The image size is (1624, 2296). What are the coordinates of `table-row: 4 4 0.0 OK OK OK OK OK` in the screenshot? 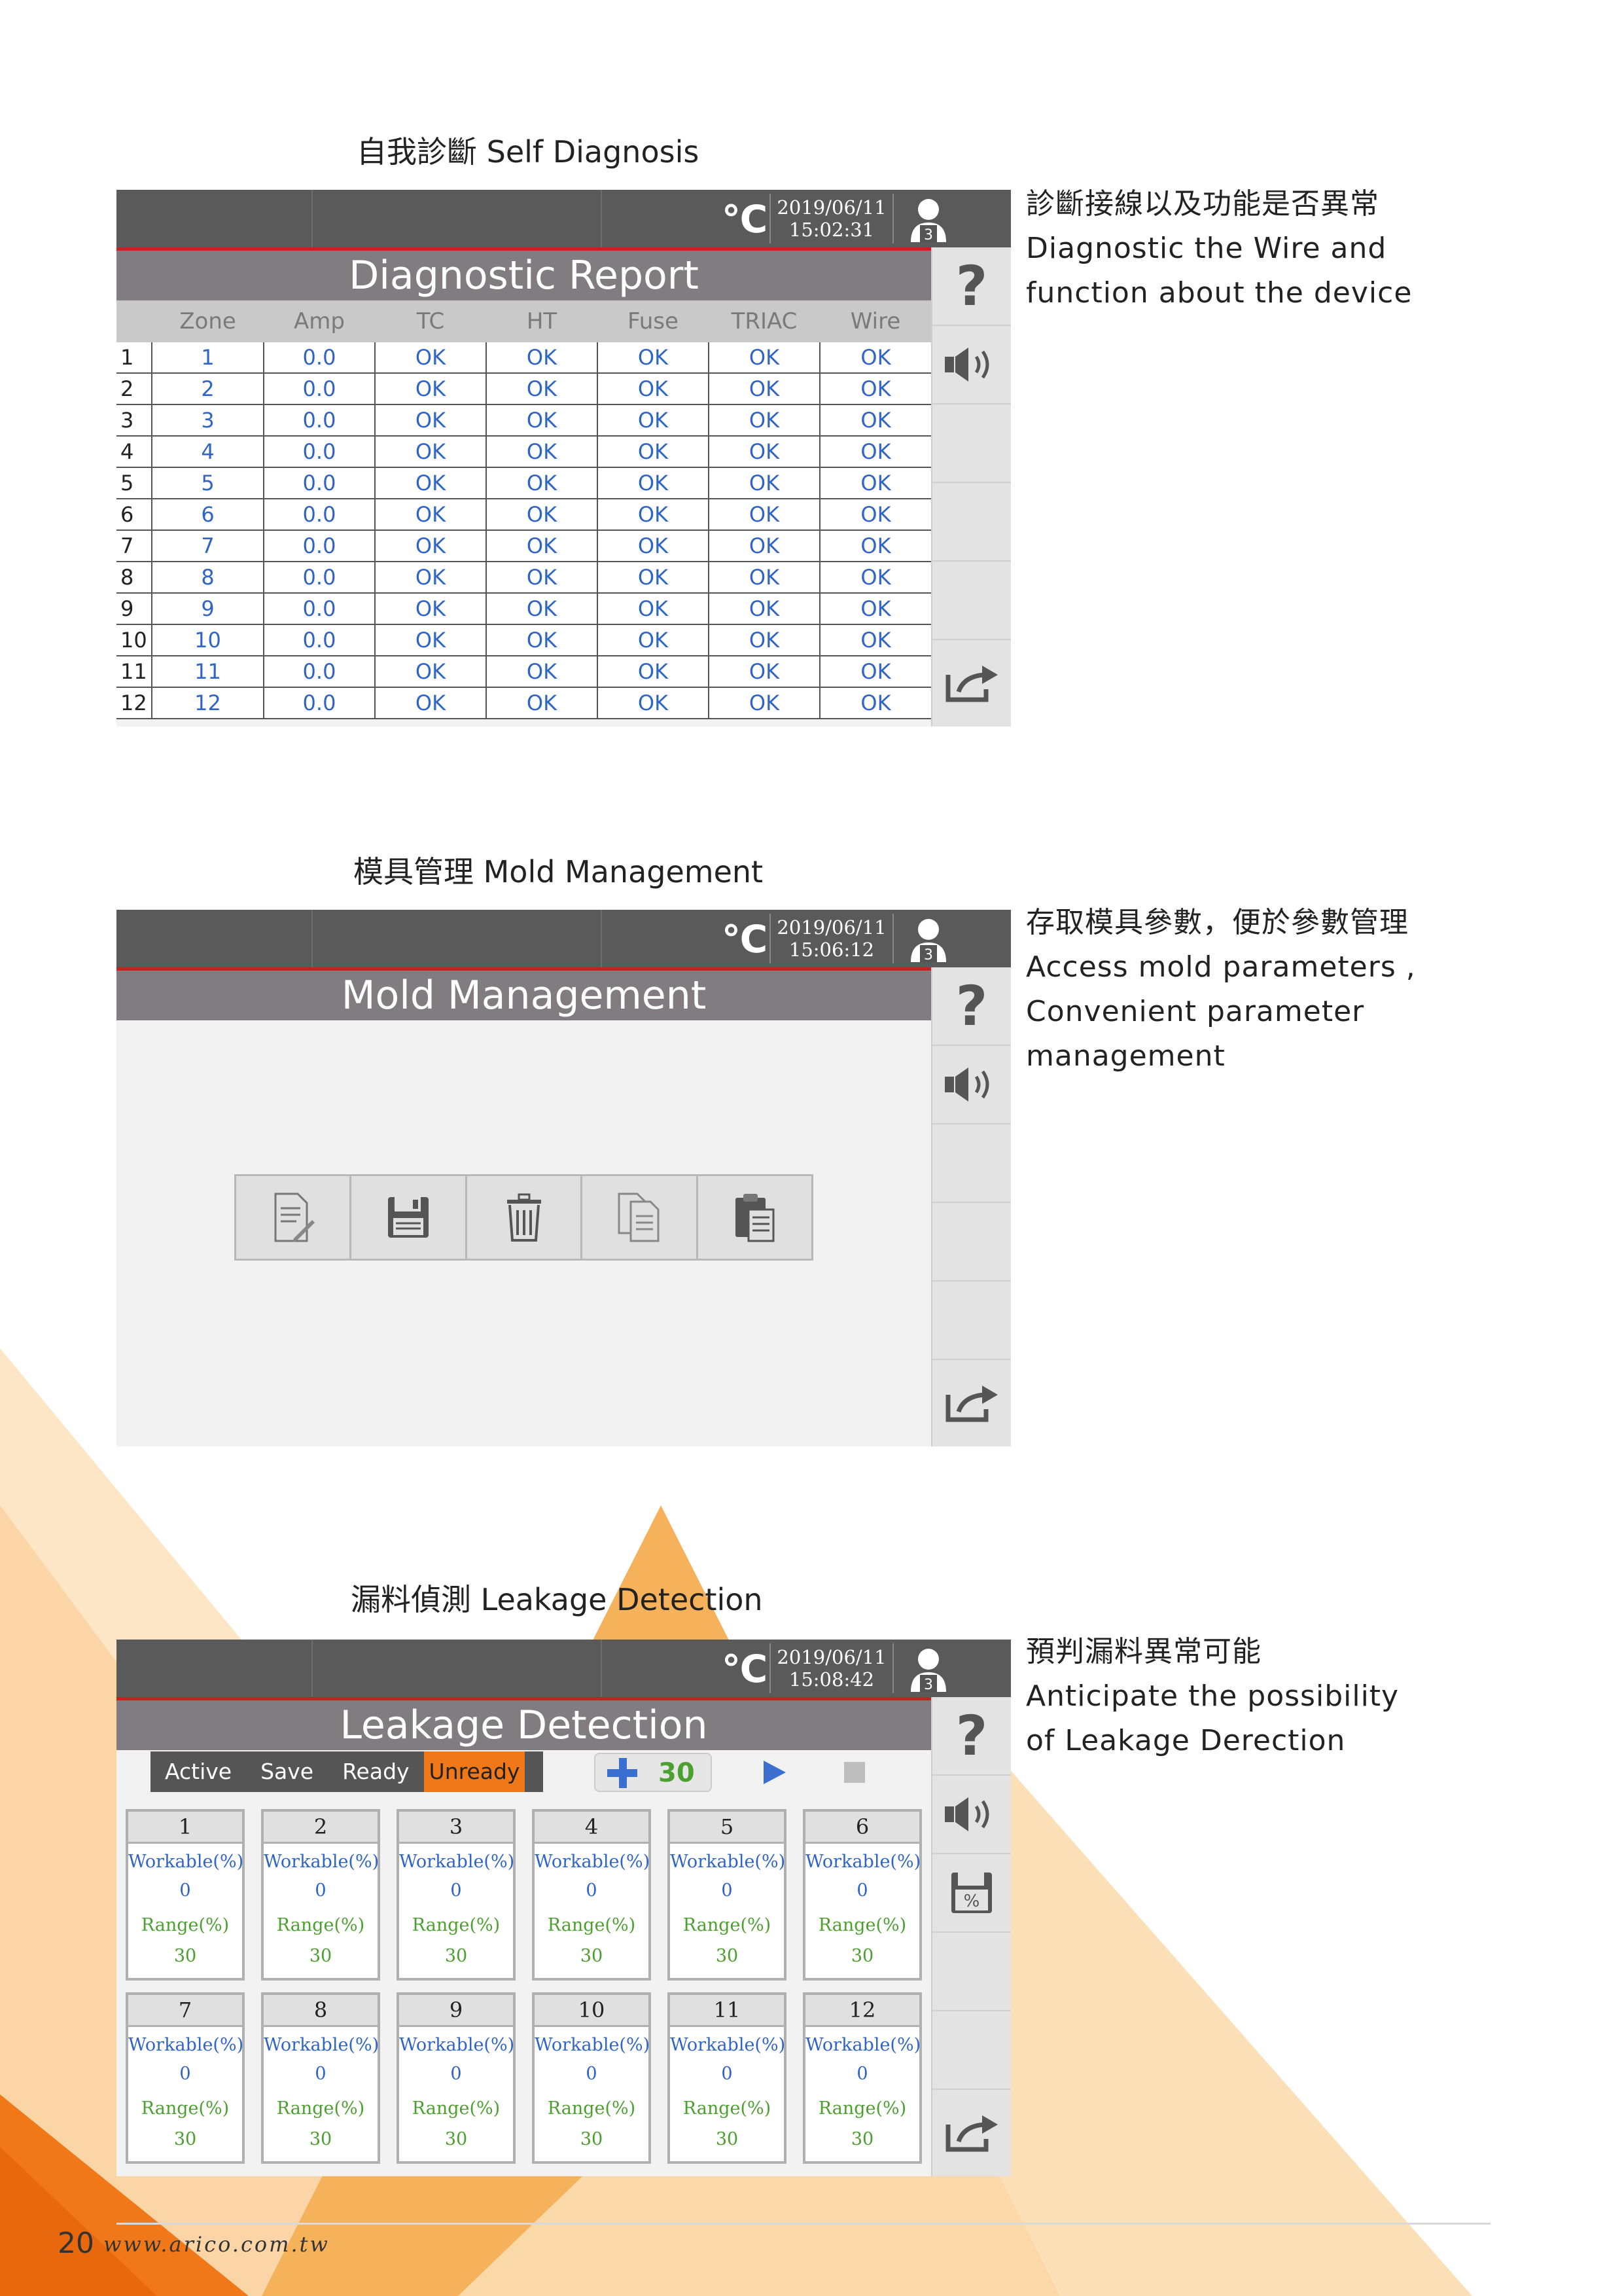 It's located at (523, 452).